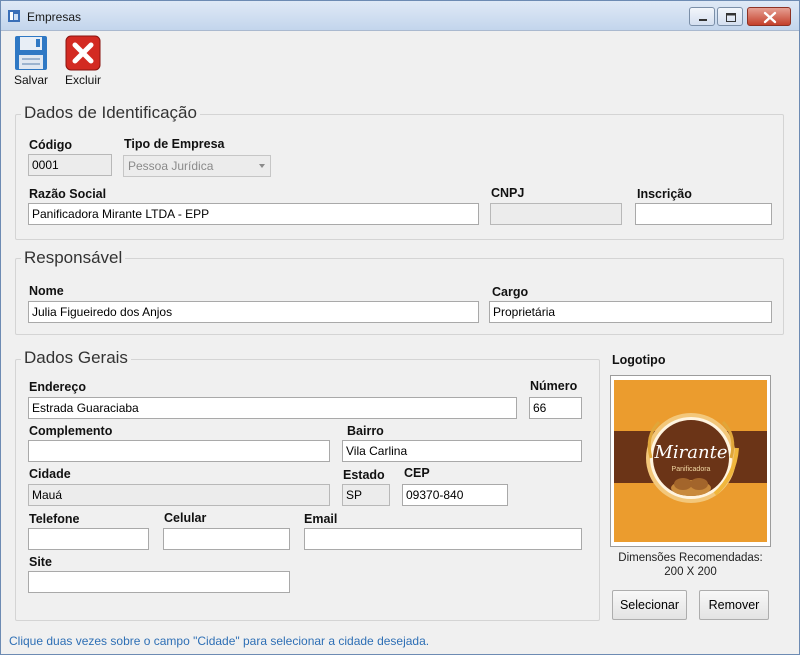 This screenshot has width=800, height=655. I want to click on telefone-field, so click(88, 539).